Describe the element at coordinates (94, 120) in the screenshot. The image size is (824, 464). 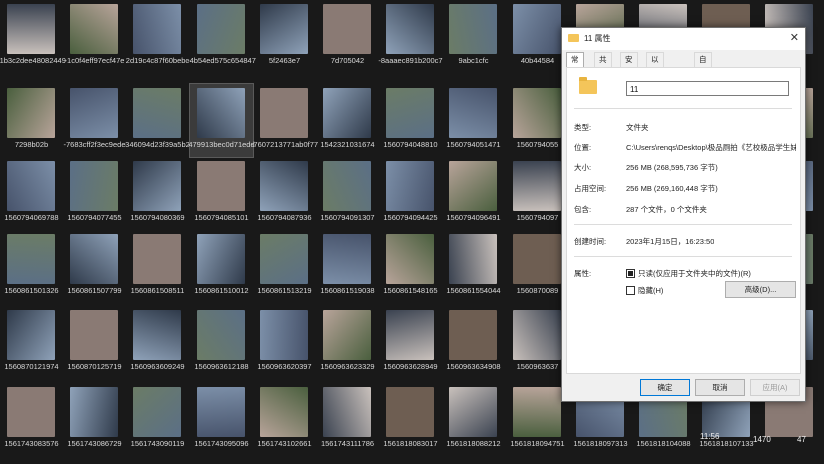
I see `file-item: -7683cff2f3ec9ede` at that location.